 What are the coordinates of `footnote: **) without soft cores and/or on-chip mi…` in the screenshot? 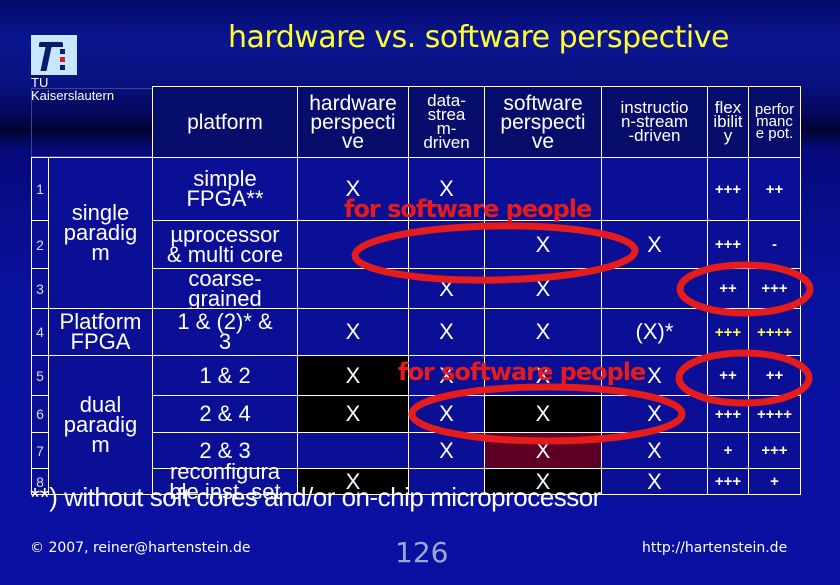 It's located at (315, 497).